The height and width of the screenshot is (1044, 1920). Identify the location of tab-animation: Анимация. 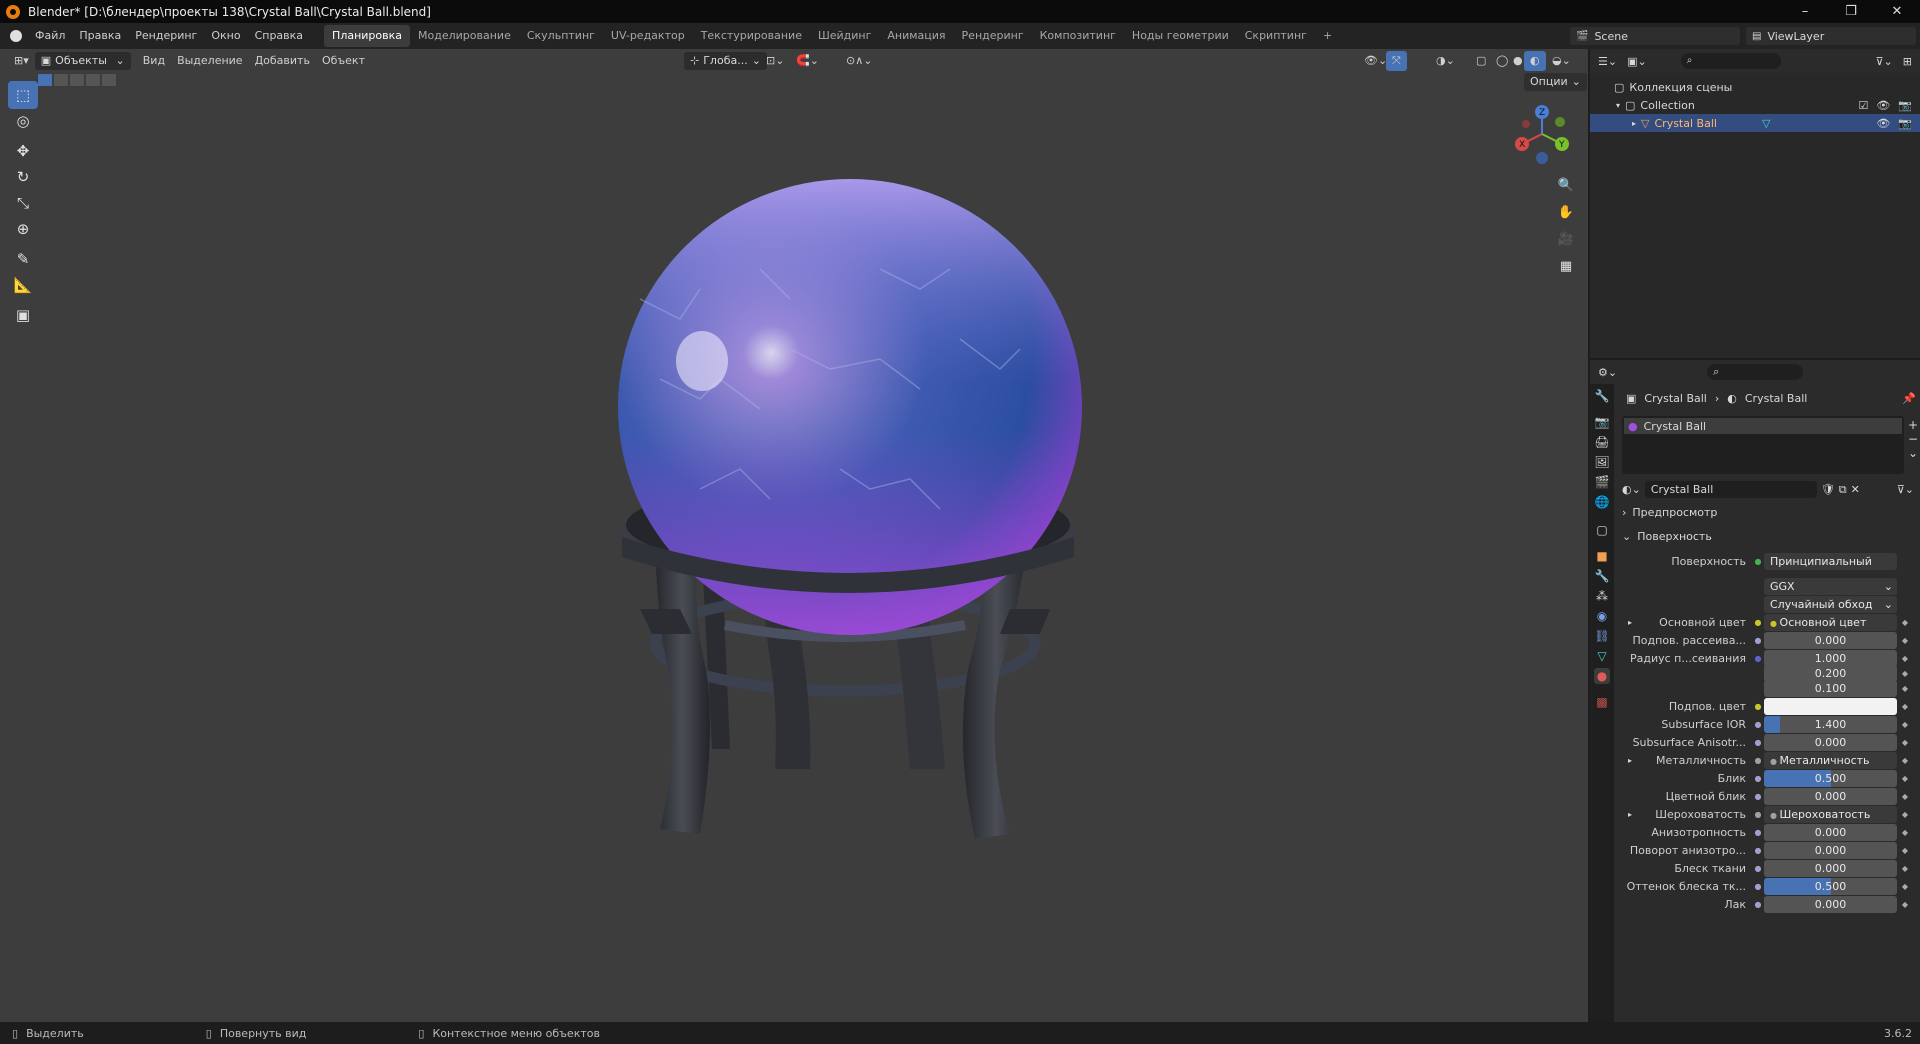
(916, 36).